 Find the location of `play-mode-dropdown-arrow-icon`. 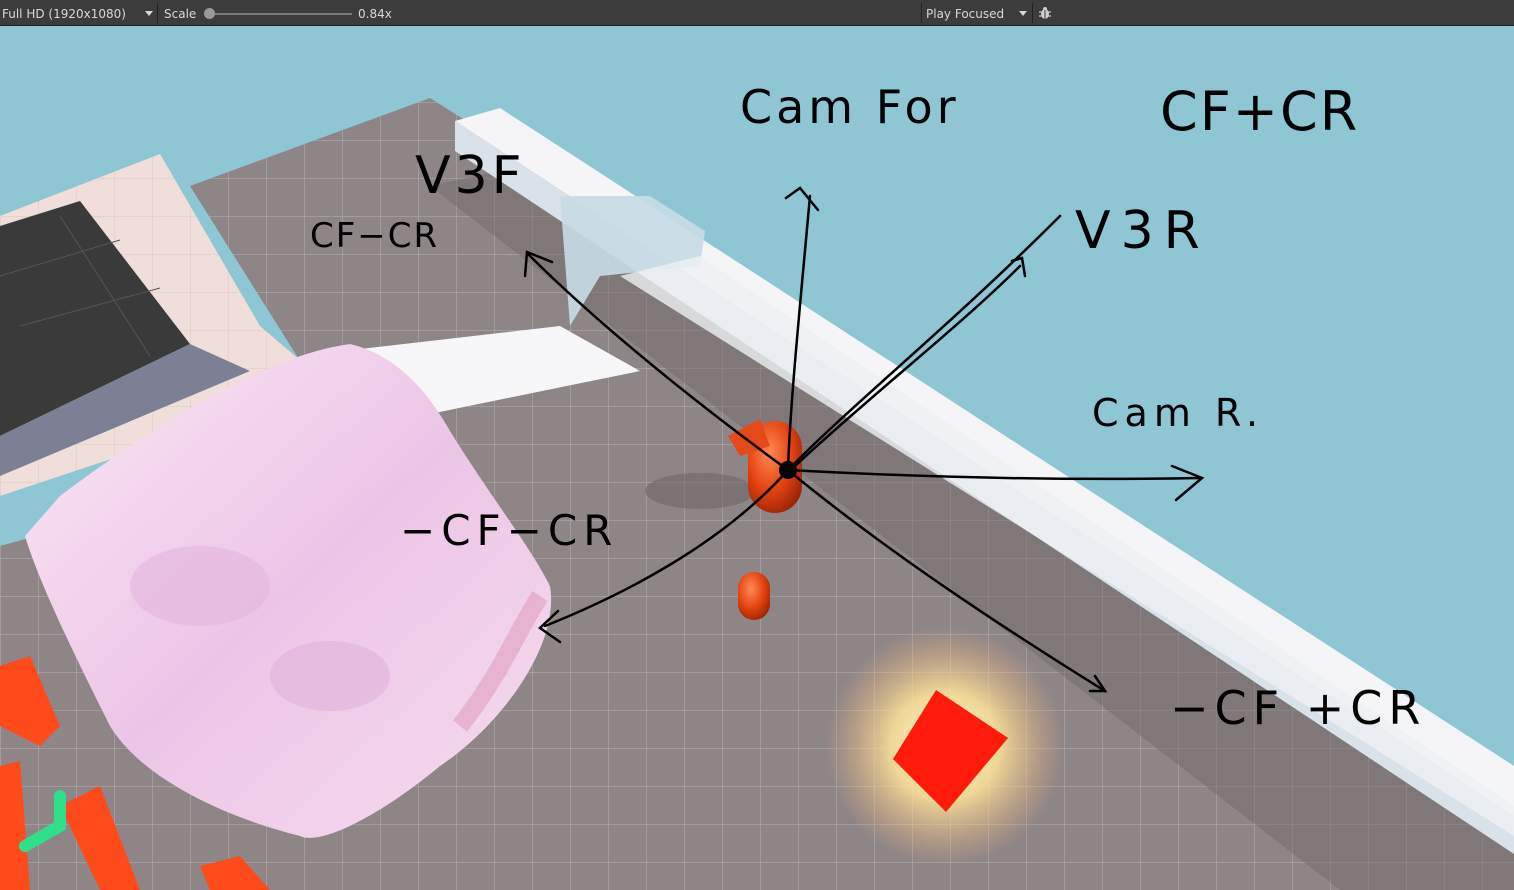

play-mode-dropdown-arrow-icon is located at coordinates (1023, 13).